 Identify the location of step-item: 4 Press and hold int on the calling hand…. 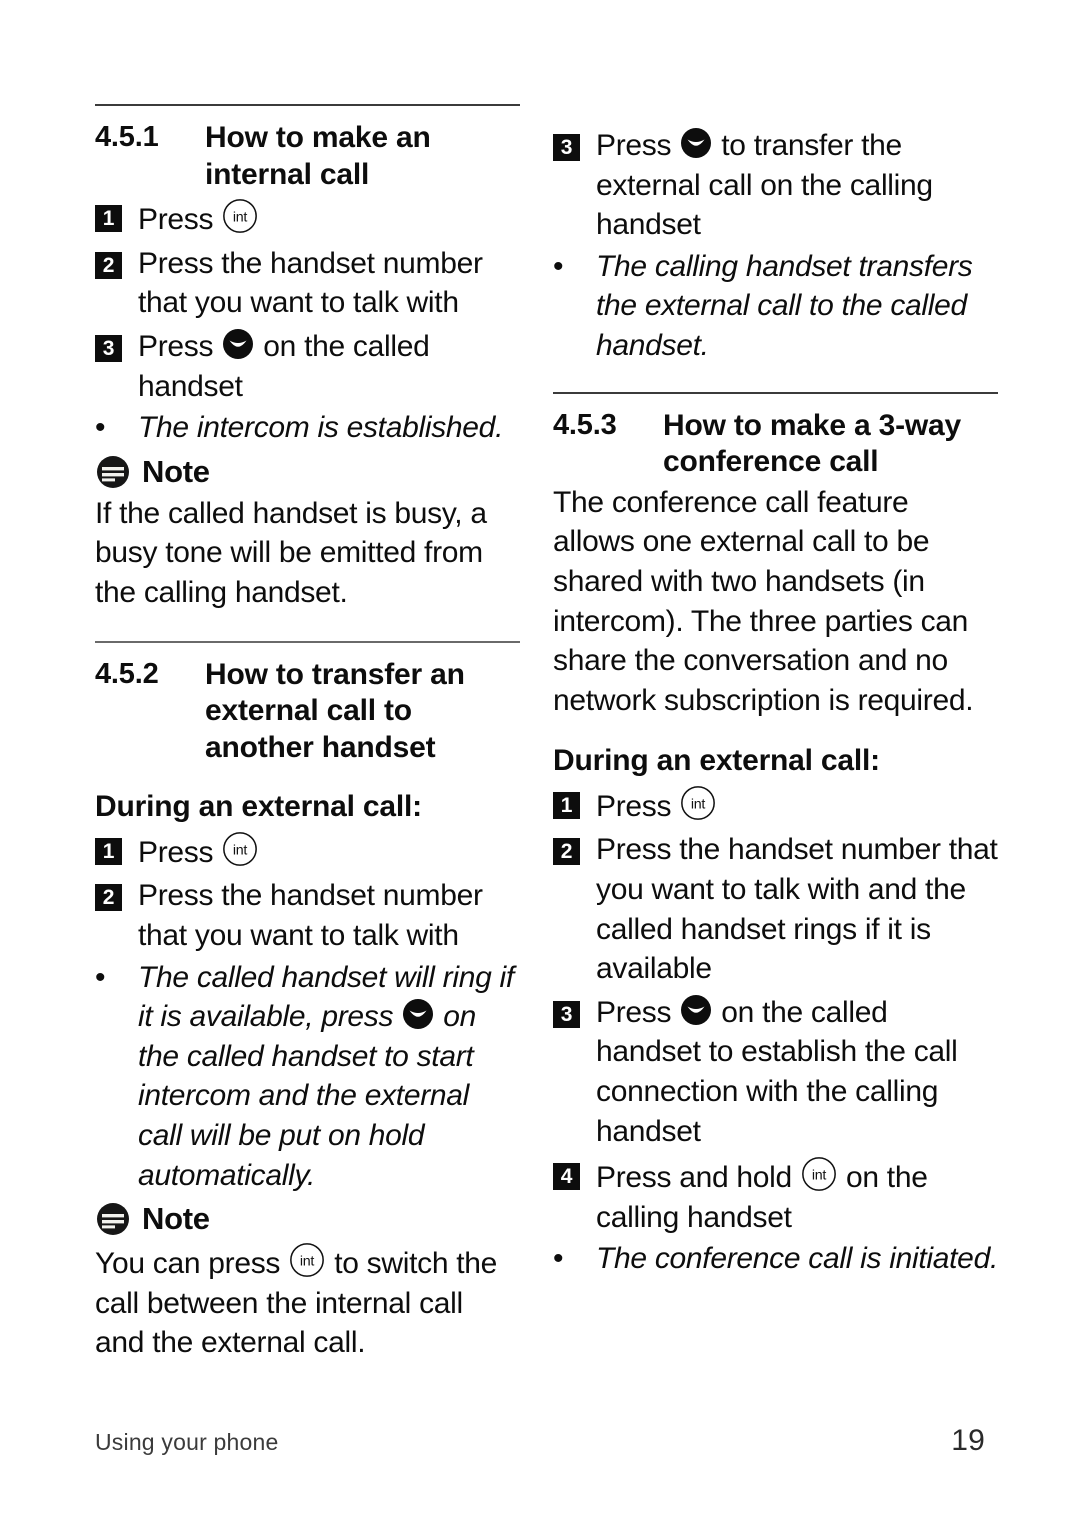
(775, 1196).